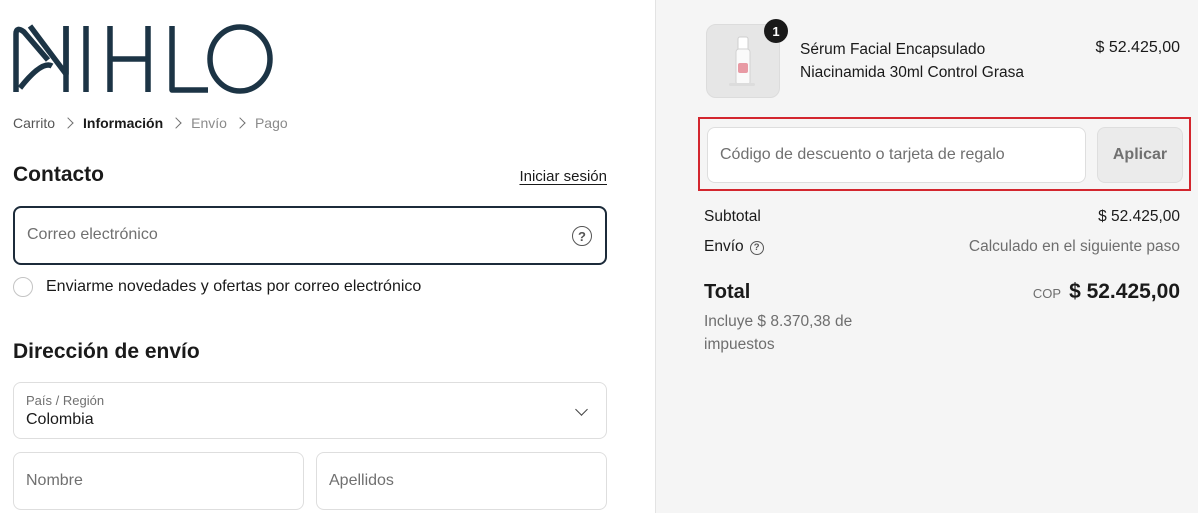 The width and height of the screenshot is (1198, 513). What do you see at coordinates (1074, 246) in the screenshot?
I see `shipping-value: Calculado en el siguiente paso` at bounding box center [1074, 246].